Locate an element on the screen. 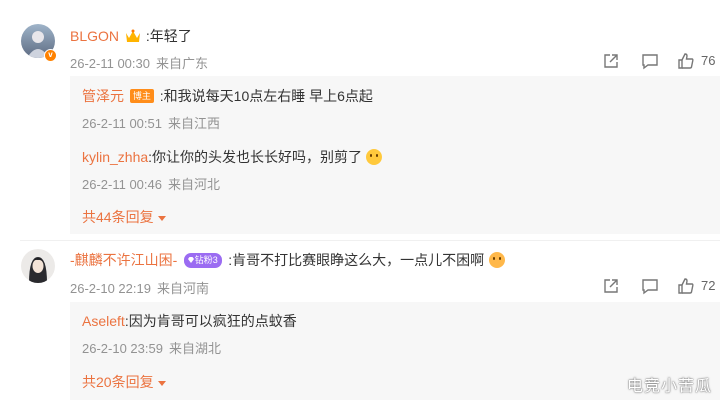 The height and width of the screenshot is (400, 720). comment-date: 26-2-10 22:19 is located at coordinates (110, 288).